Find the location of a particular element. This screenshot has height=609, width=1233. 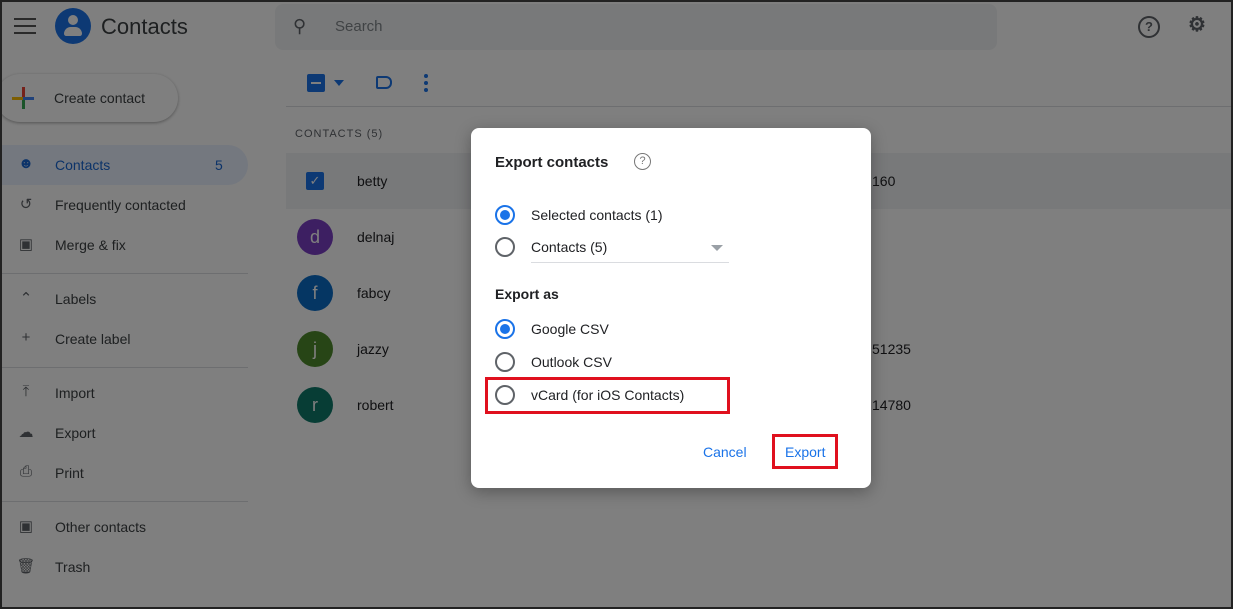

option-label: Google CSV is located at coordinates (570, 329).